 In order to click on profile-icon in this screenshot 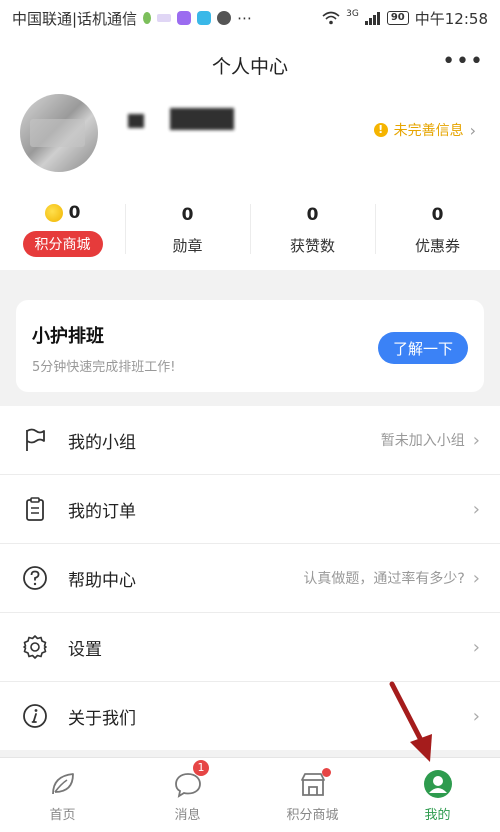, I will do `click(438, 784)`.